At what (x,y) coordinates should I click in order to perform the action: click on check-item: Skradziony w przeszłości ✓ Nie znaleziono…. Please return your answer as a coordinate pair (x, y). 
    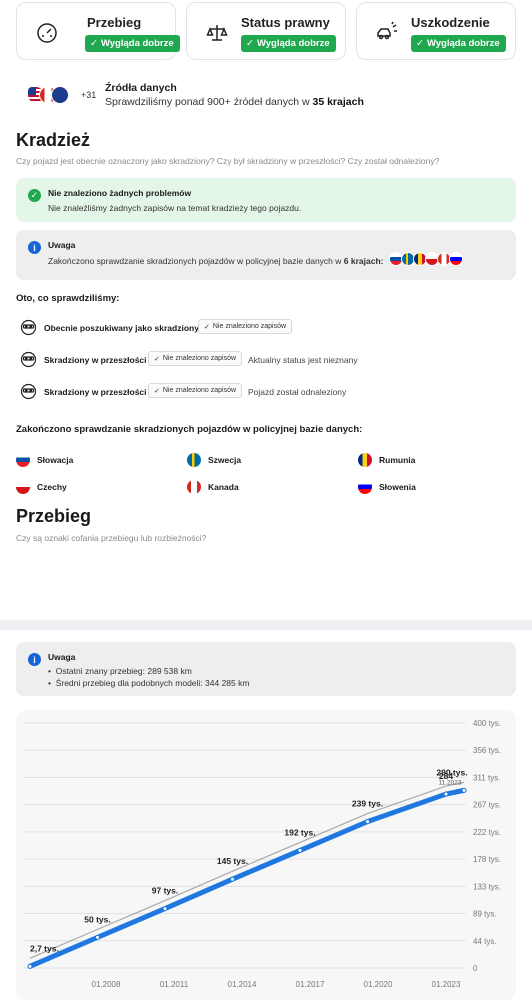
    Looking at the image, I should click on (270, 393).